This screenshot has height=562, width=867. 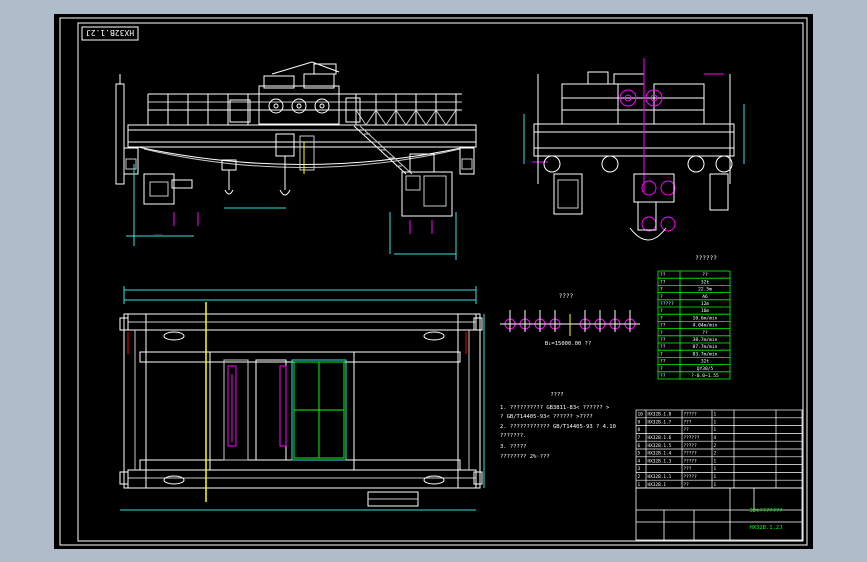 What do you see at coordinates (639, 430) in the screenshot?
I see `bom-cell: 8` at bounding box center [639, 430].